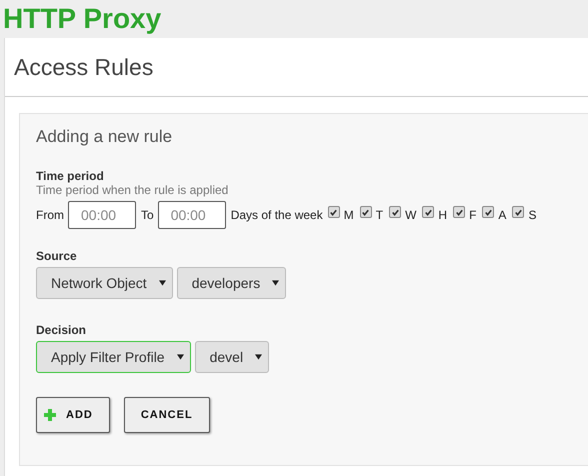 The width and height of the screenshot is (588, 476). I want to click on plus-icon, so click(50, 415).